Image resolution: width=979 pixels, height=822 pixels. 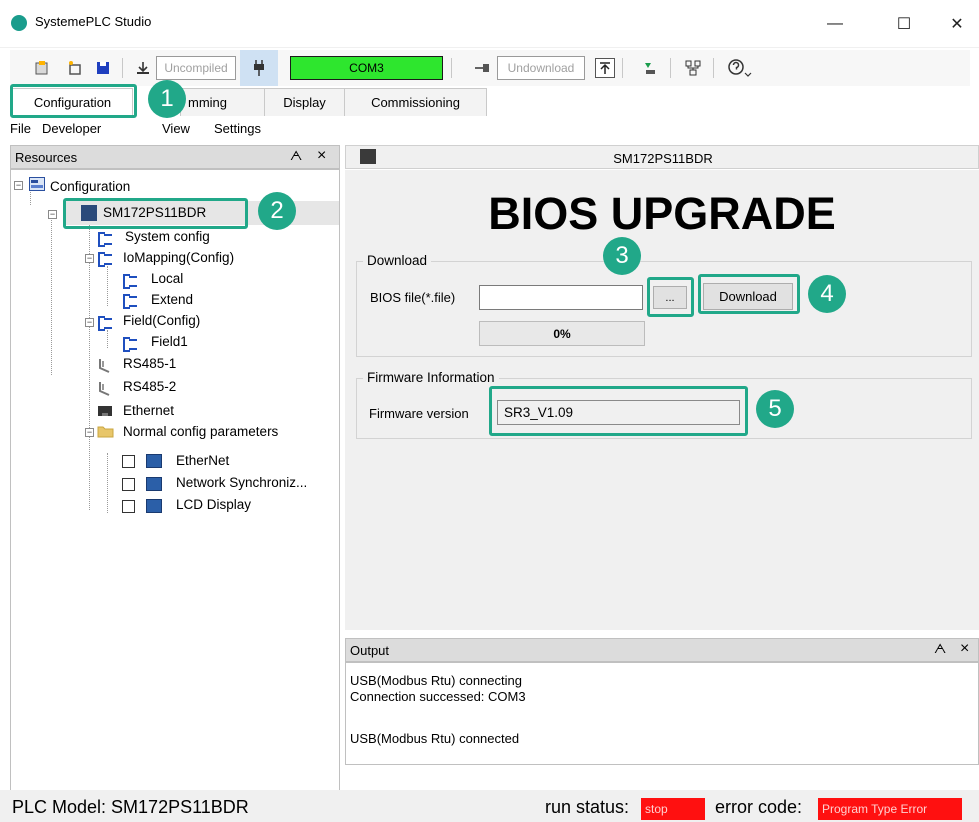 I want to click on monitor-icon, so click(x=650, y=68).